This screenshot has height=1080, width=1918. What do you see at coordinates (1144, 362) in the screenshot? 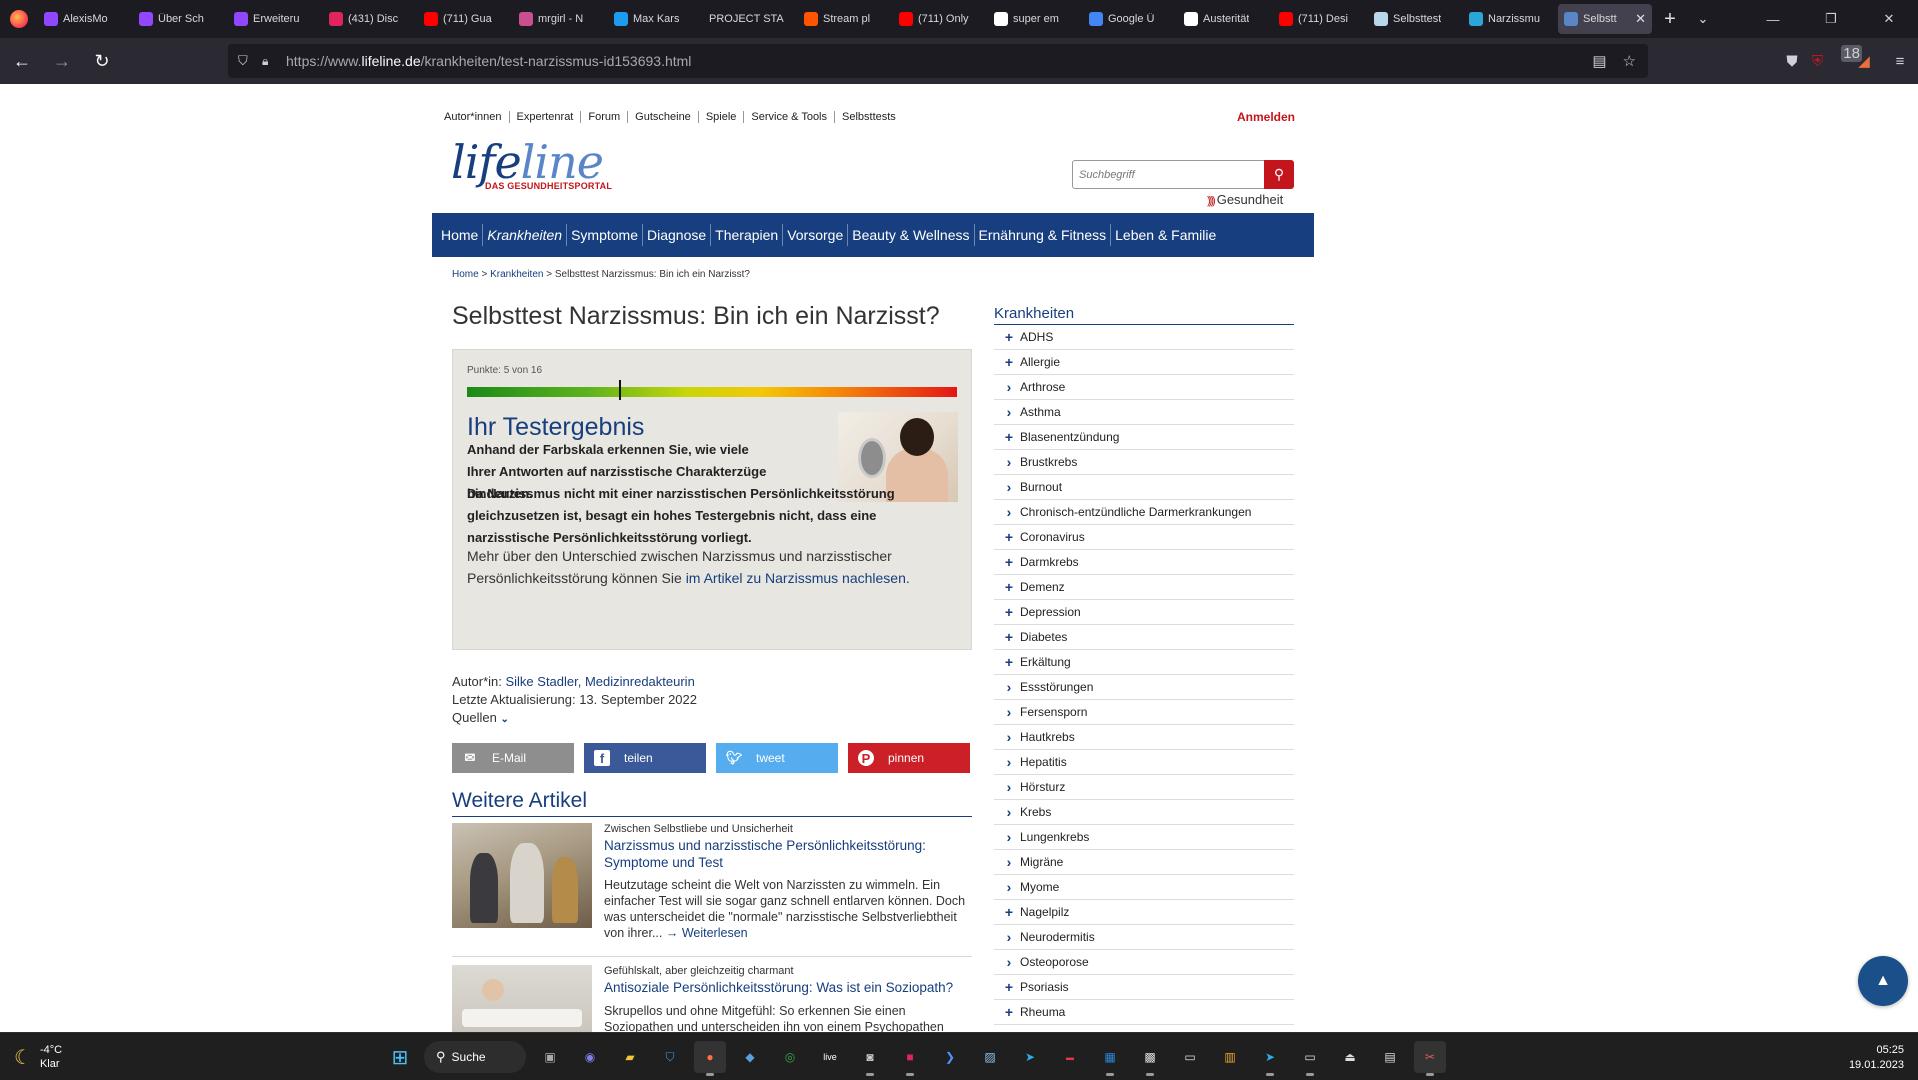
I see `sidebar-item: + Allergie` at bounding box center [1144, 362].